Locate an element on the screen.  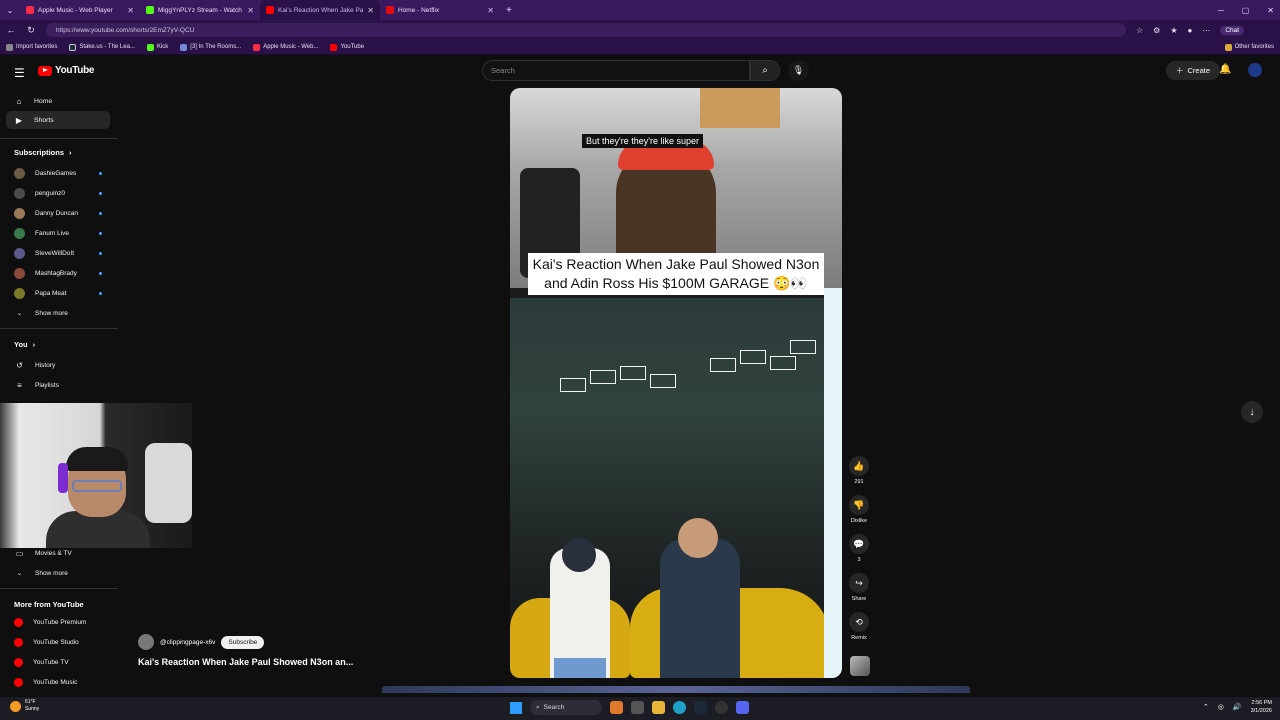
steam-icon is located at coordinates (700, 707).